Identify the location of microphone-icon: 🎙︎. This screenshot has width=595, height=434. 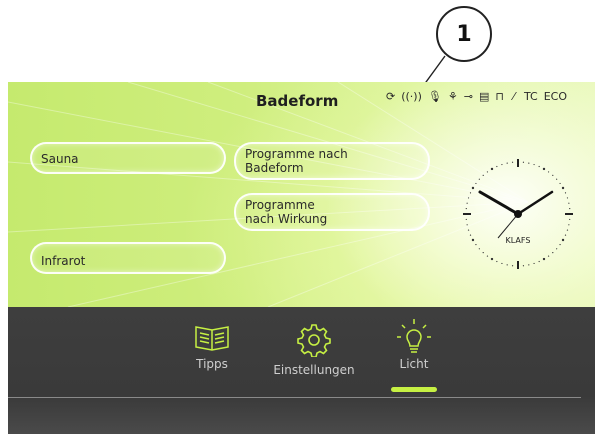
(435, 96).